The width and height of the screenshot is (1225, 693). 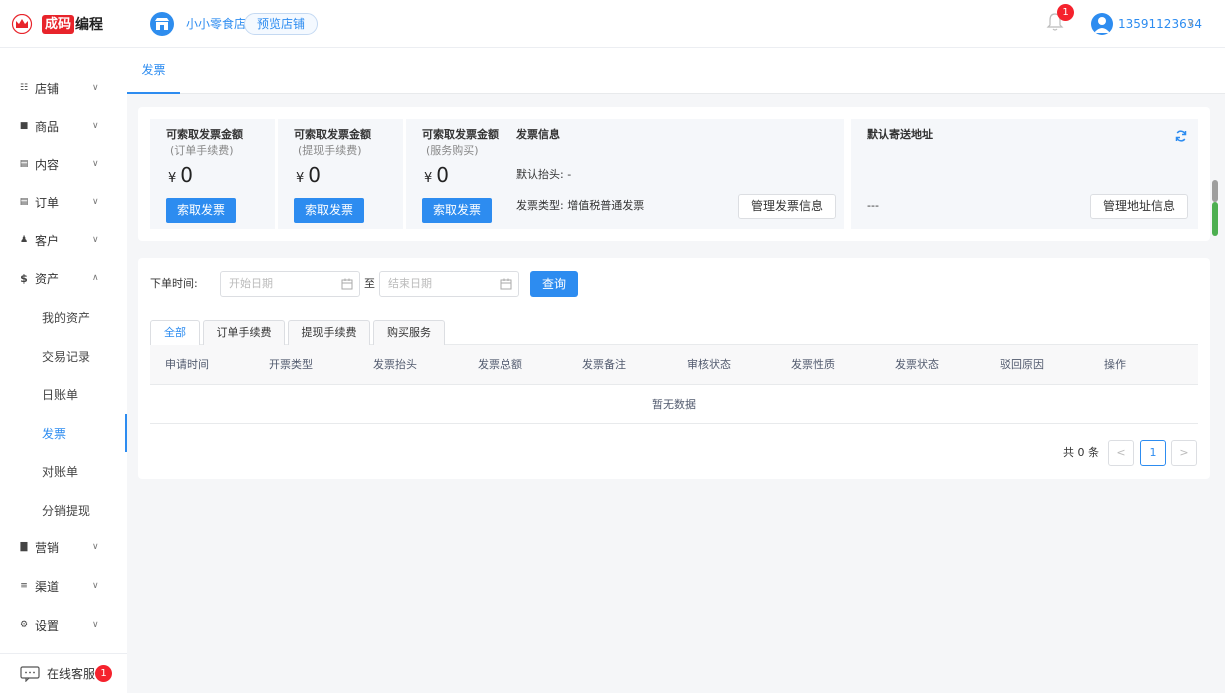 What do you see at coordinates (63, 547) in the screenshot?
I see `sidebar-item-marketing: ▇ 营销 ∨` at bounding box center [63, 547].